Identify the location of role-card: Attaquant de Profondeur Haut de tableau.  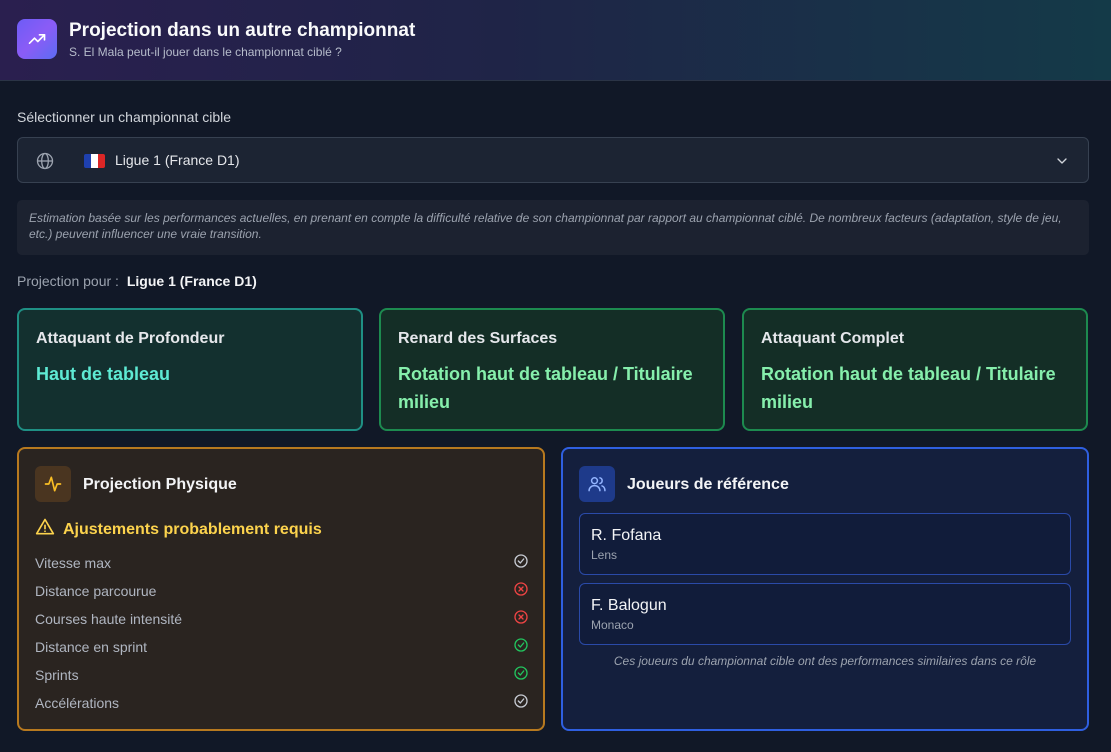
(190, 369).